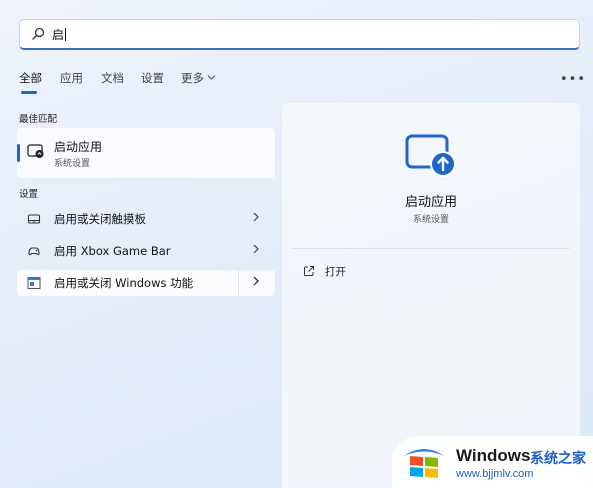  What do you see at coordinates (309, 271) in the screenshot?
I see `open-external-icon` at bounding box center [309, 271].